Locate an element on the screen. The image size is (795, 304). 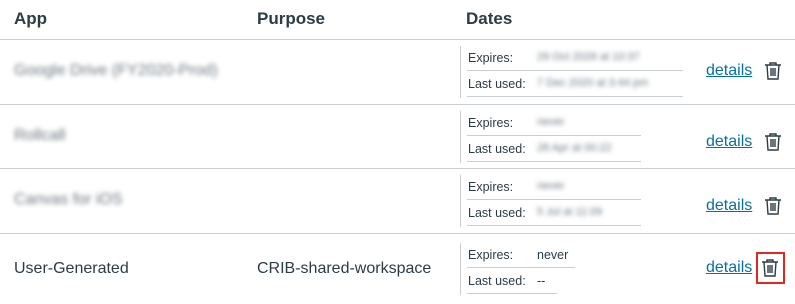
column-header-app: App is located at coordinates (31, 18).